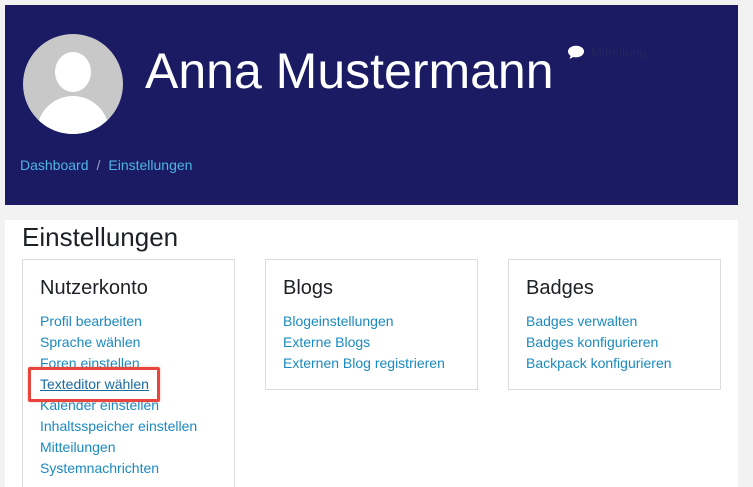 This screenshot has width=753, height=487. What do you see at coordinates (78, 447) in the screenshot?
I see `link-mitteilungen: Mitteilungen` at bounding box center [78, 447].